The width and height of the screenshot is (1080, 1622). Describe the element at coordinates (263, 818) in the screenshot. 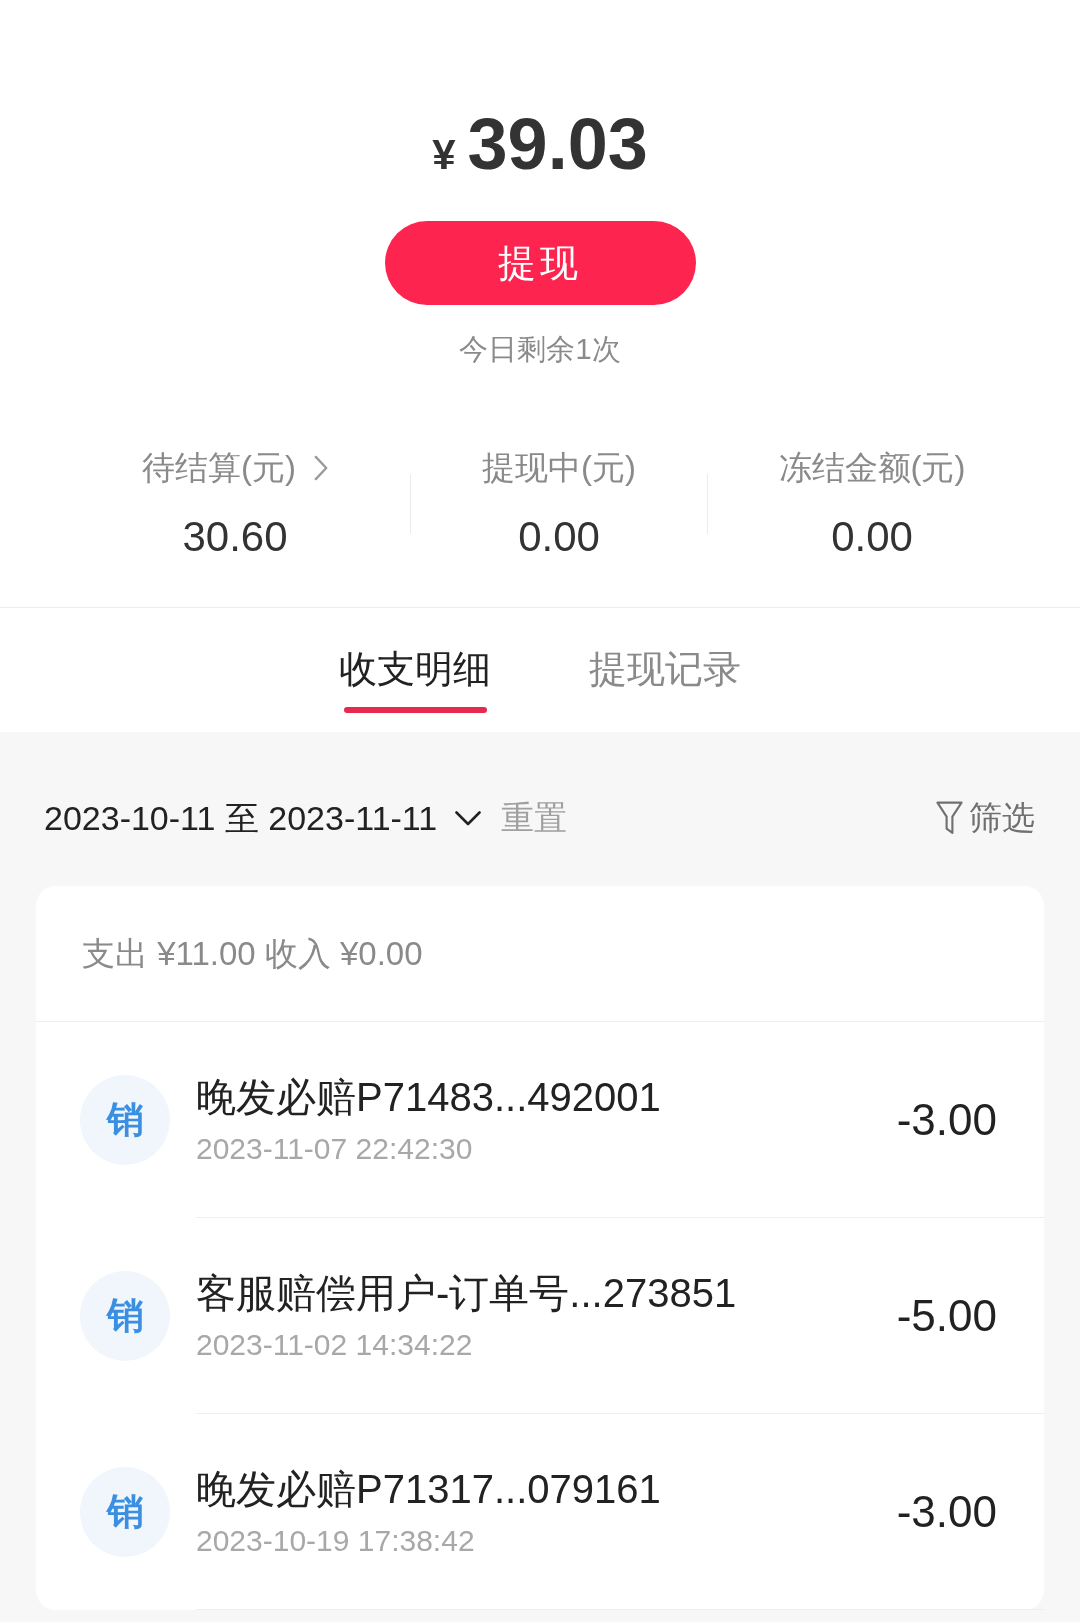

I see `date-range-selector: 2023-10-11 至 2023-11-11` at that location.